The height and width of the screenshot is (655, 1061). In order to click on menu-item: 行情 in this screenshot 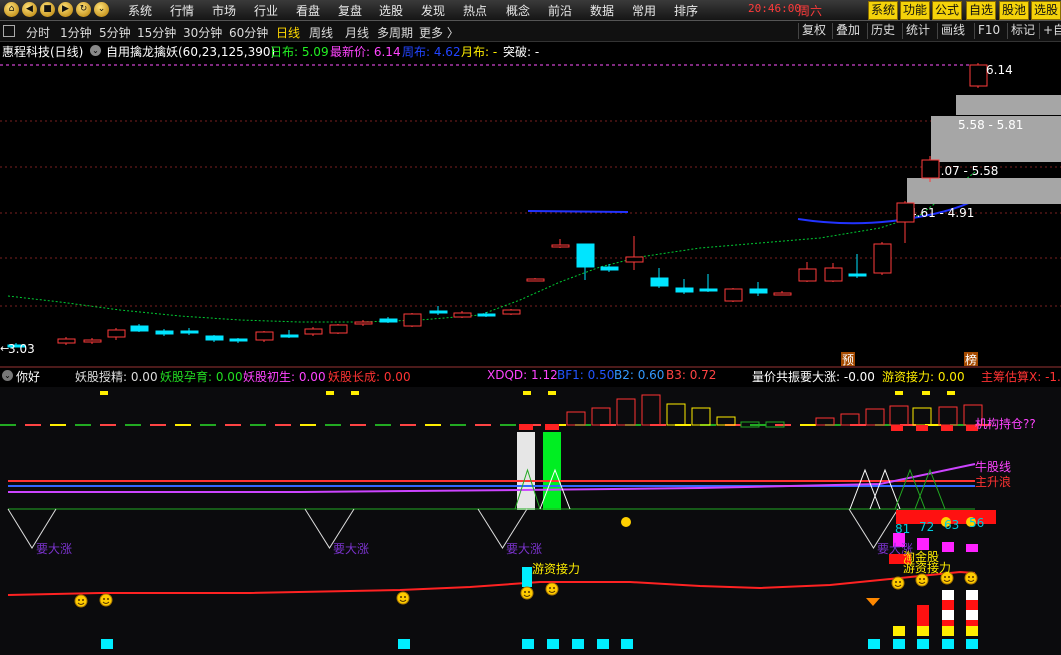, I will do `click(182, 10)`.